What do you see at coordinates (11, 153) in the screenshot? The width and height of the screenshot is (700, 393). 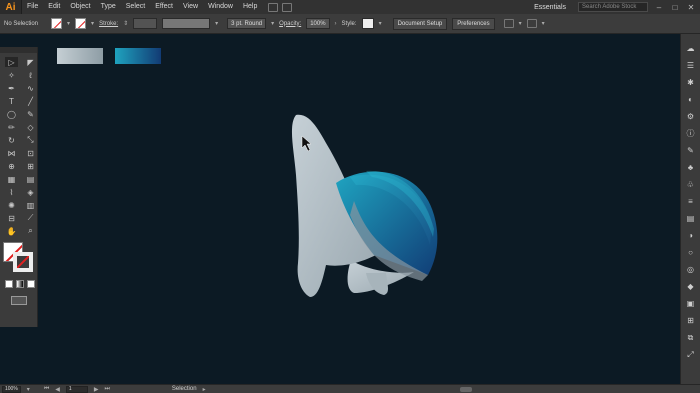 I see `width-tool-icon: ⋈` at bounding box center [11, 153].